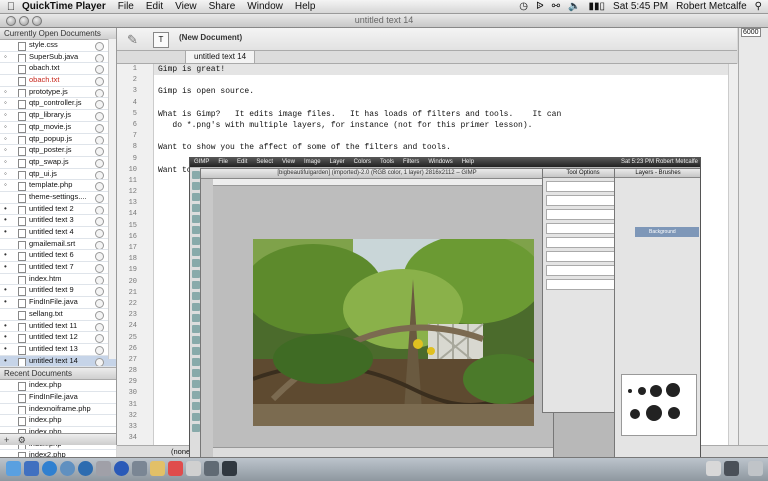 The width and height of the screenshot is (768, 481). What do you see at coordinates (161, 40) in the screenshot?
I see `text-format-button: T` at bounding box center [161, 40].